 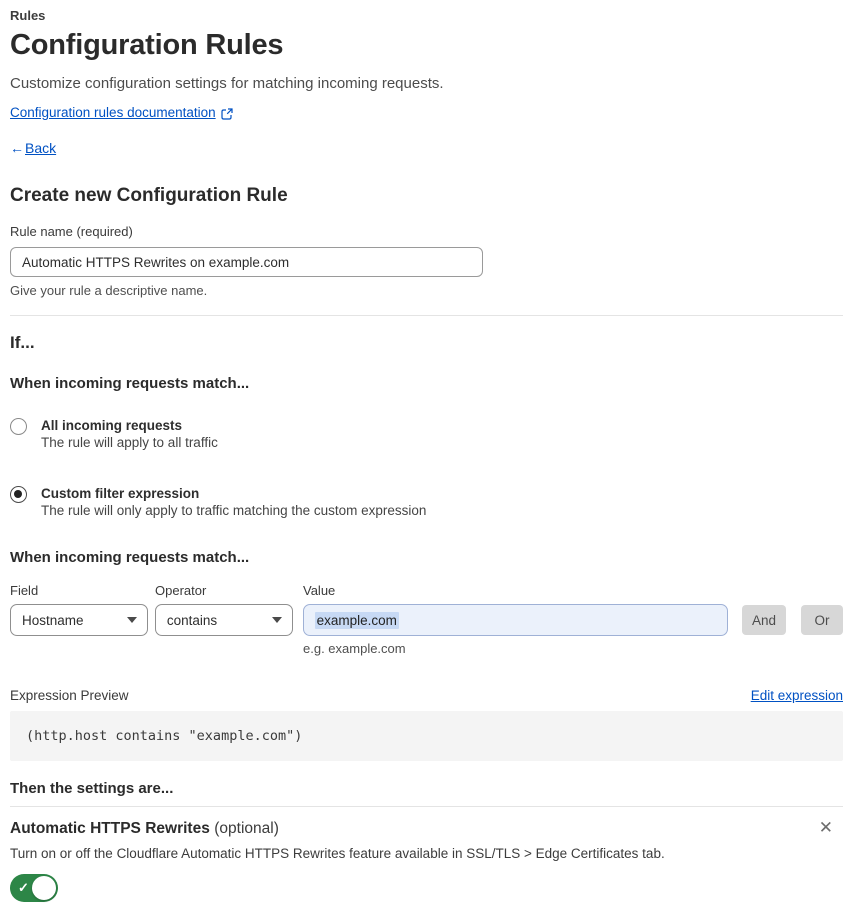 What do you see at coordinates (356, 620) in the screenshot?
I see `value-input-text: example.com` at bounding box center [356, 620].